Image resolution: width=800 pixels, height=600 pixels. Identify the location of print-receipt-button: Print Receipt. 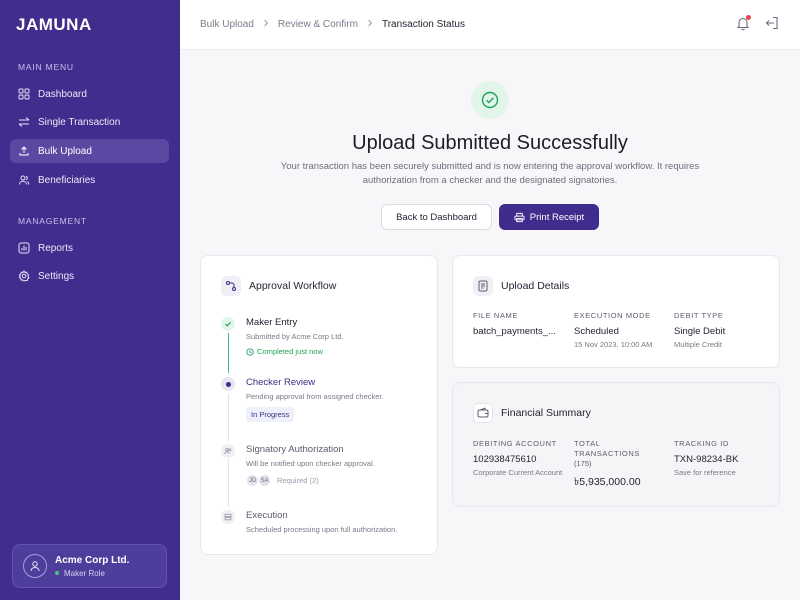
(549, 217).